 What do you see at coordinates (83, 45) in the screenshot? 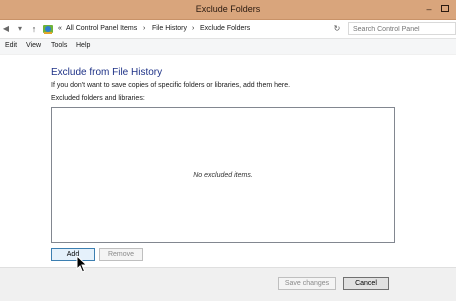
I see `menu-help: Help` at bounding box center [83, 45].